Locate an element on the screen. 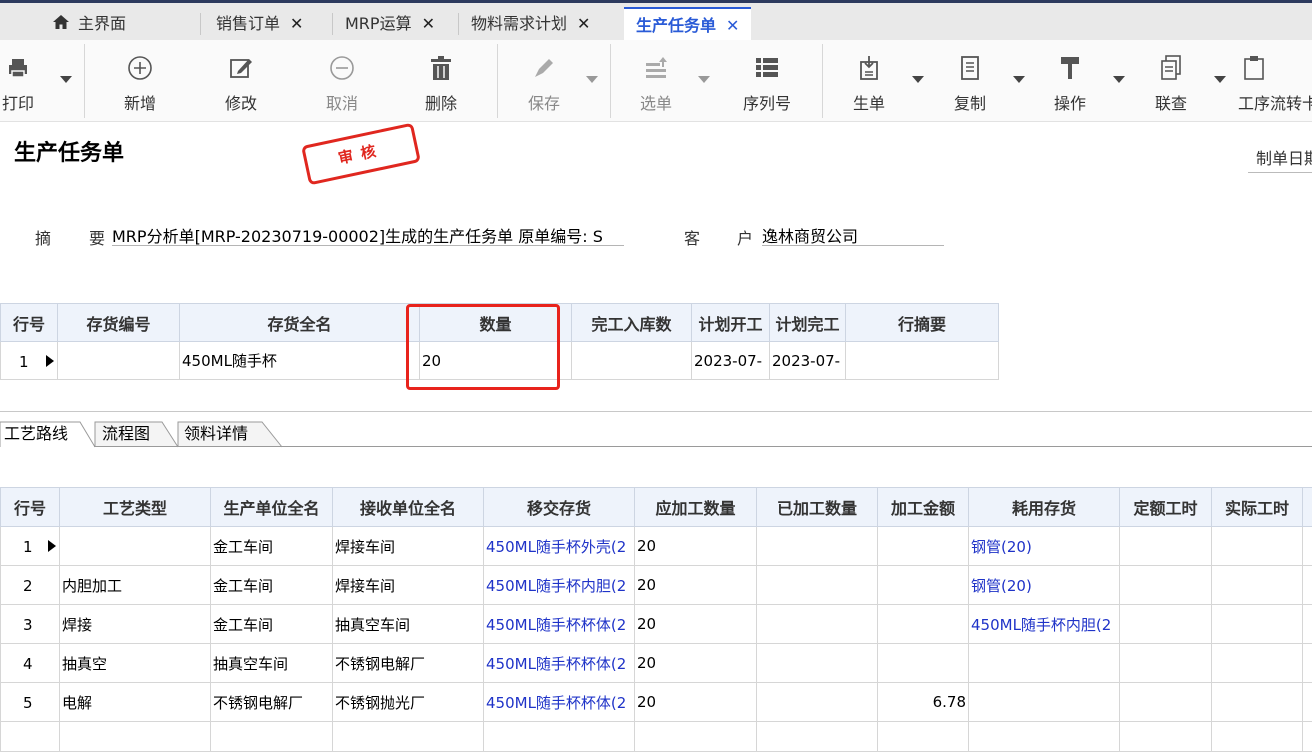  col-process-type: 工艺类型 is located at coordinates (135, 507).